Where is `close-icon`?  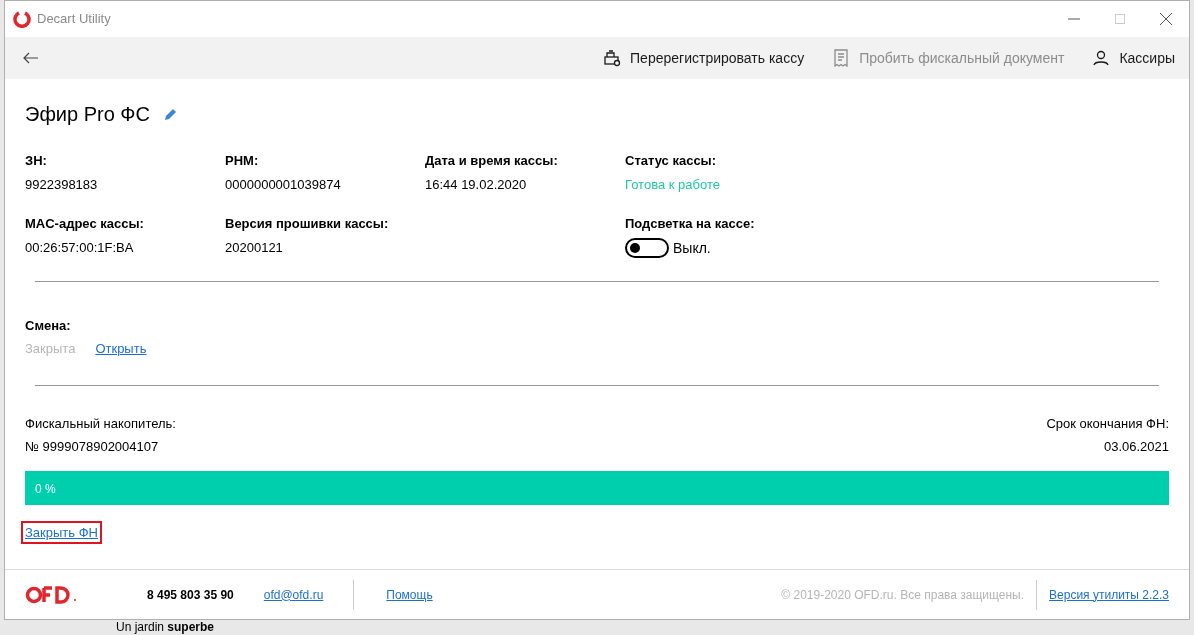 close-icon is located at coordinates (1166, 19).